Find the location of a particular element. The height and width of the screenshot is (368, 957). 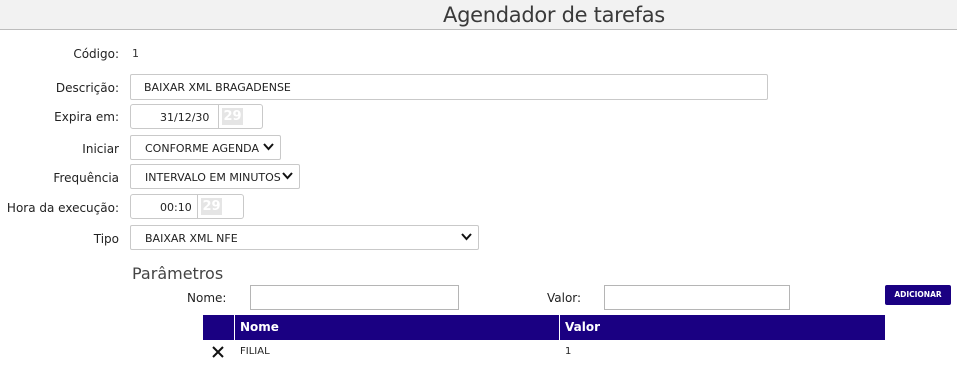

column-header-valor: Valor is located at coordinates (582, 327).